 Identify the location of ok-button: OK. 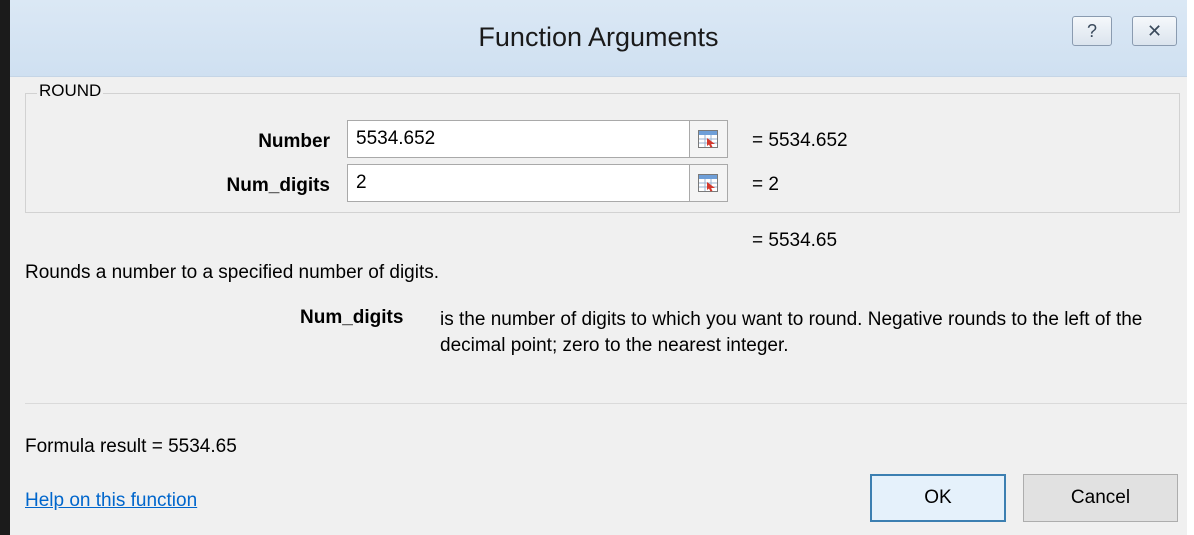
(938, 498).